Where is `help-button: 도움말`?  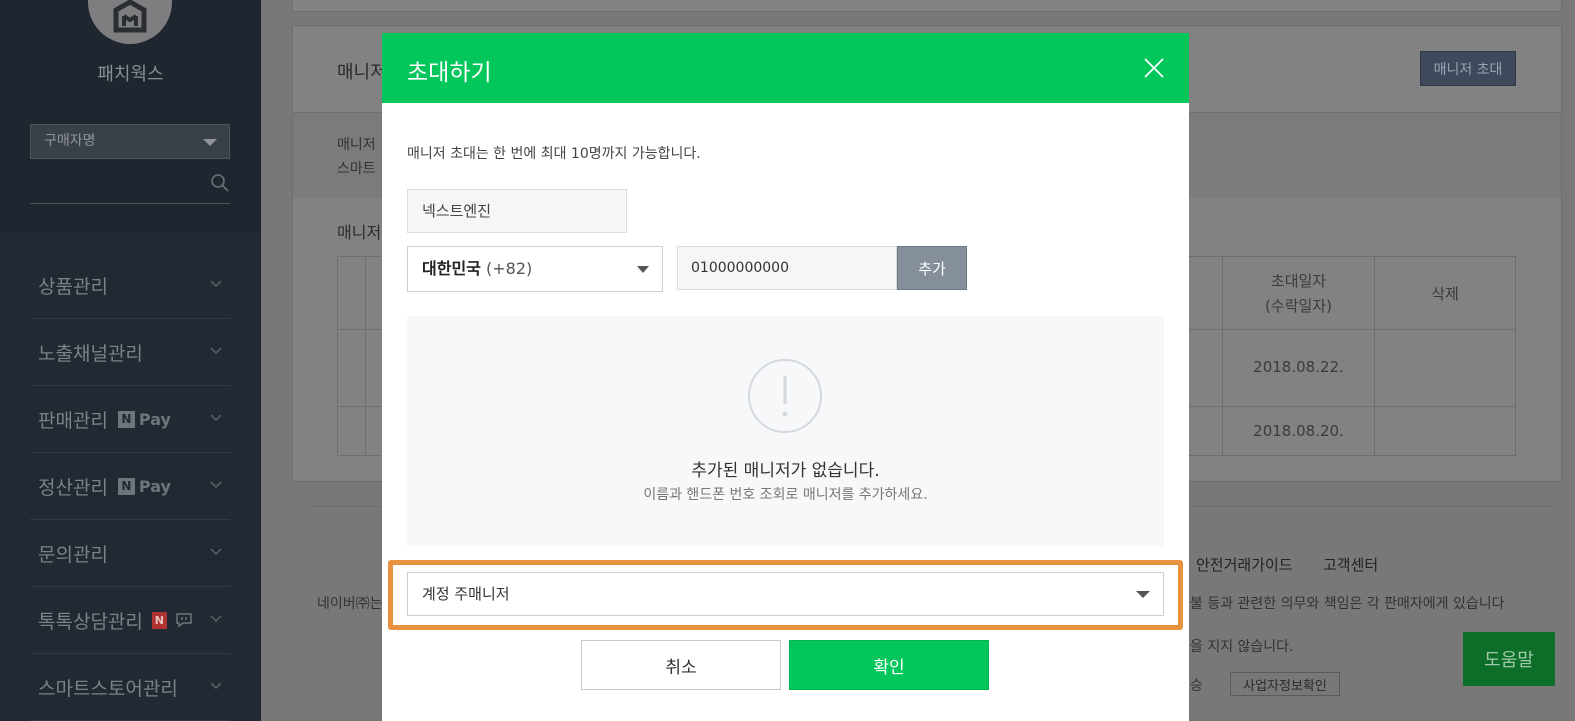 help-button: 도움말 is located at coordinates (1509, 659).